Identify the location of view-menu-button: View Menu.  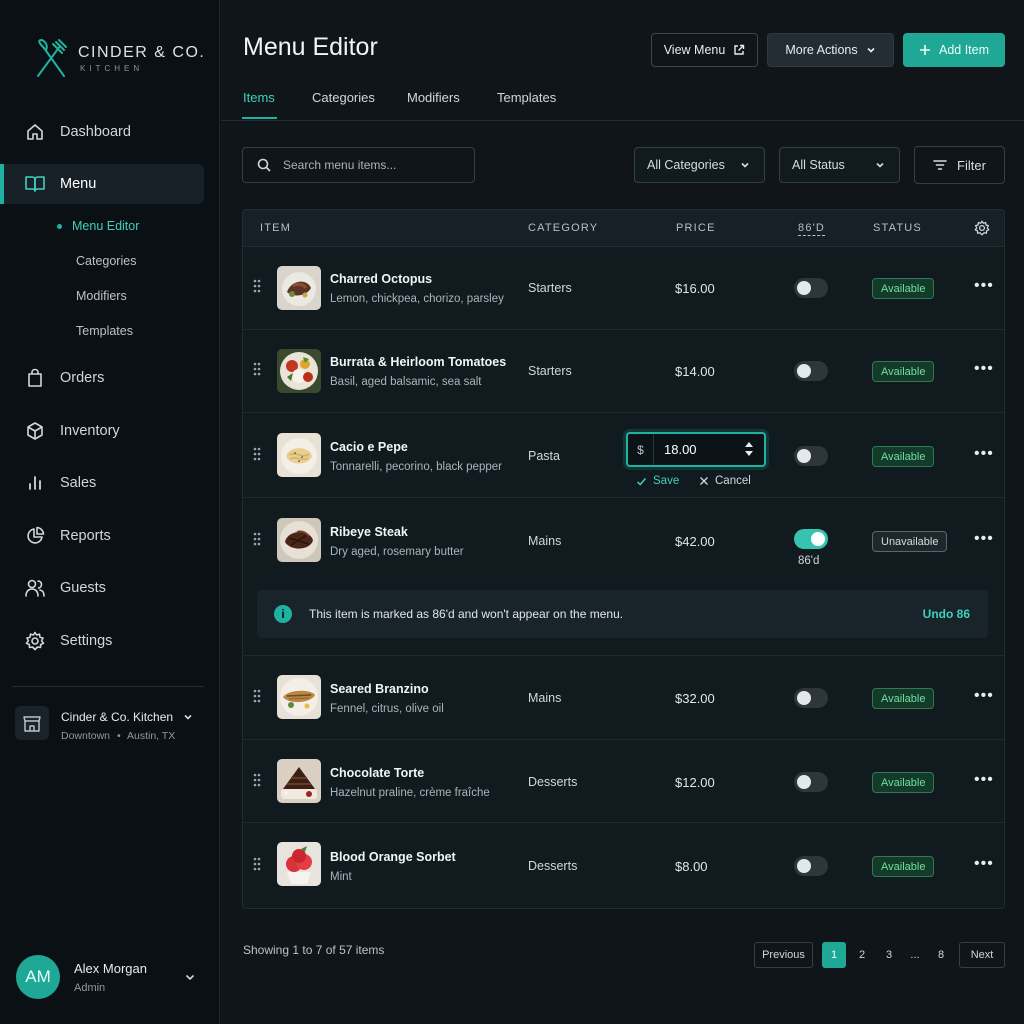
(704, 50).